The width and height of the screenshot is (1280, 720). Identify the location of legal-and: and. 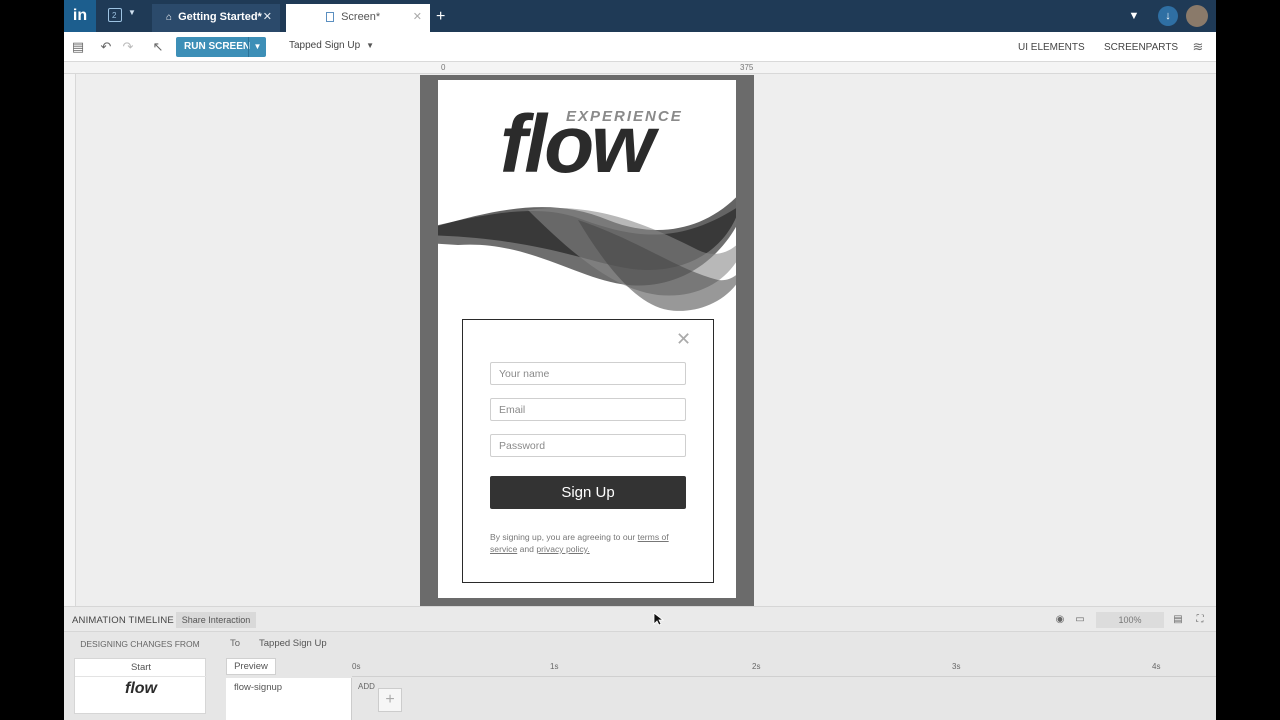
(526, 549).